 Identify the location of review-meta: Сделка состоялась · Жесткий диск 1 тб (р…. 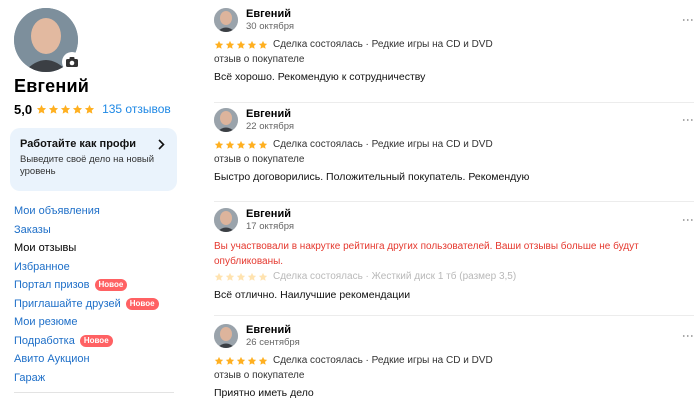
(365, 276).